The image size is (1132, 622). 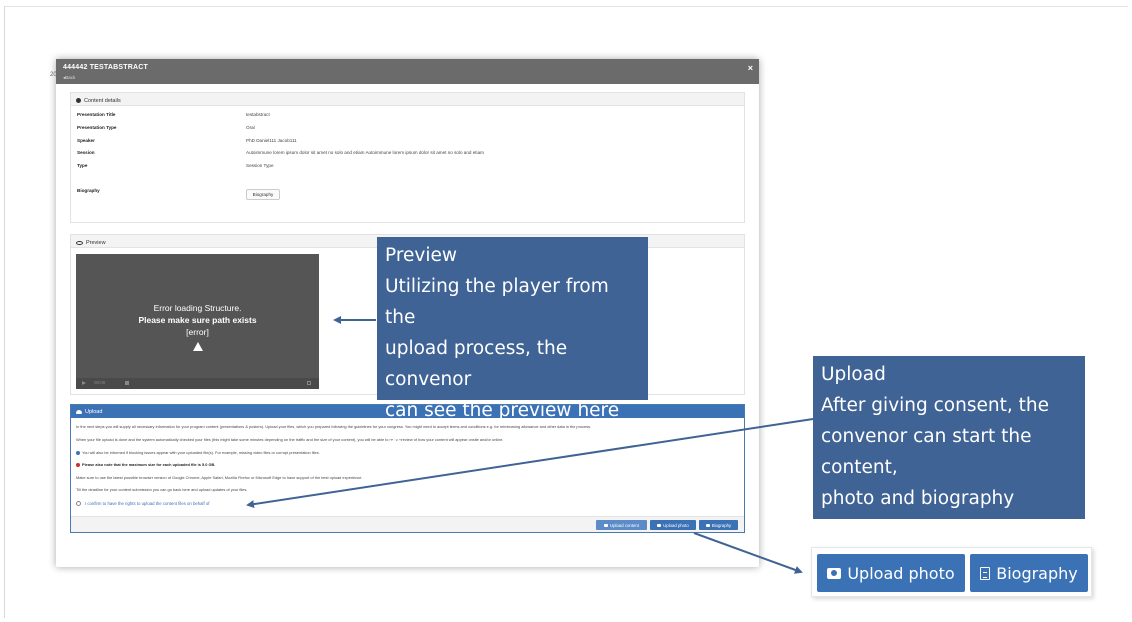 I want to click on detail-label: Session, so click(x=86, y=152).